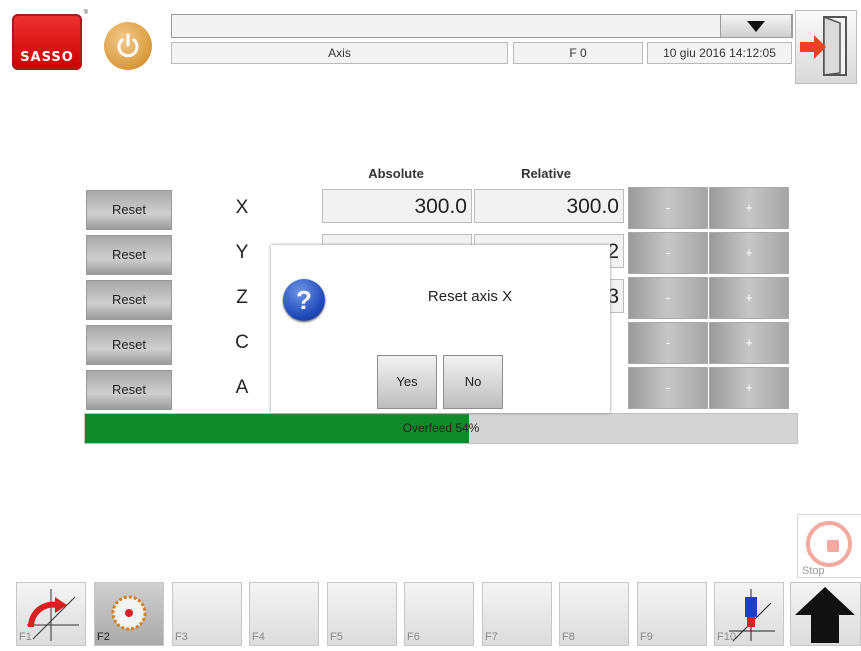 Image resolution: width=861 pixels, height=651 pixels. I want to click on program-selector, so click(482, 26).